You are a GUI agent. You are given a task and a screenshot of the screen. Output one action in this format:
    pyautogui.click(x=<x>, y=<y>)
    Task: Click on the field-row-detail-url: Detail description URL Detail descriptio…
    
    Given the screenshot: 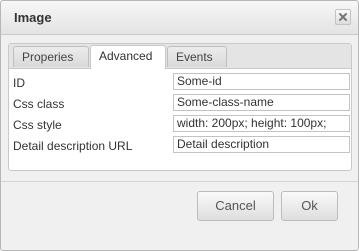 What is the action you would take?
    pyautogui.click(x=180, y=146)
    